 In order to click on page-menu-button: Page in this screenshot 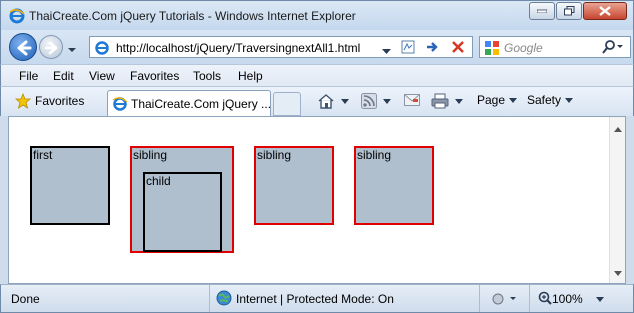, I will do `click(498, 100)`.